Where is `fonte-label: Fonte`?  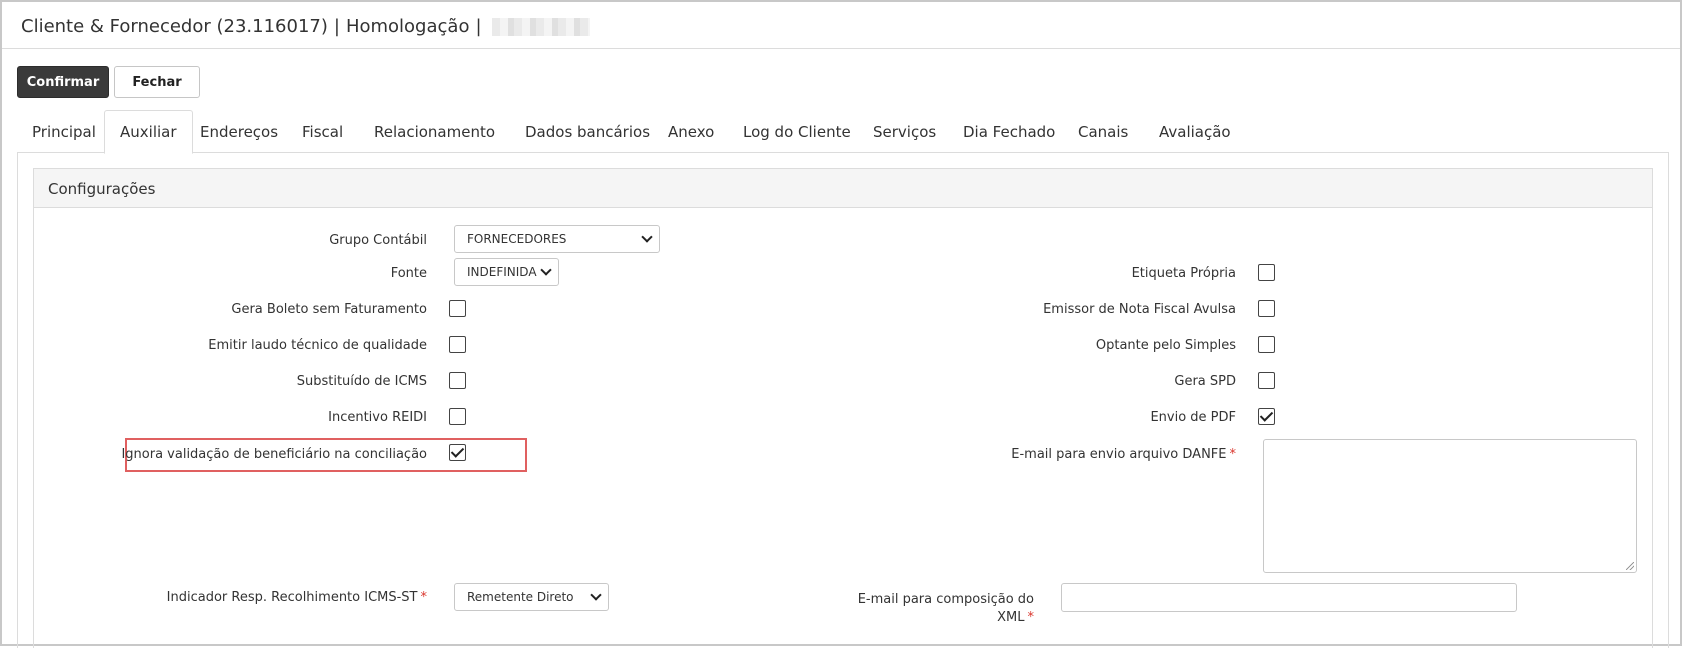 fonte-label: Fonte is located at coordinates (408, 273).